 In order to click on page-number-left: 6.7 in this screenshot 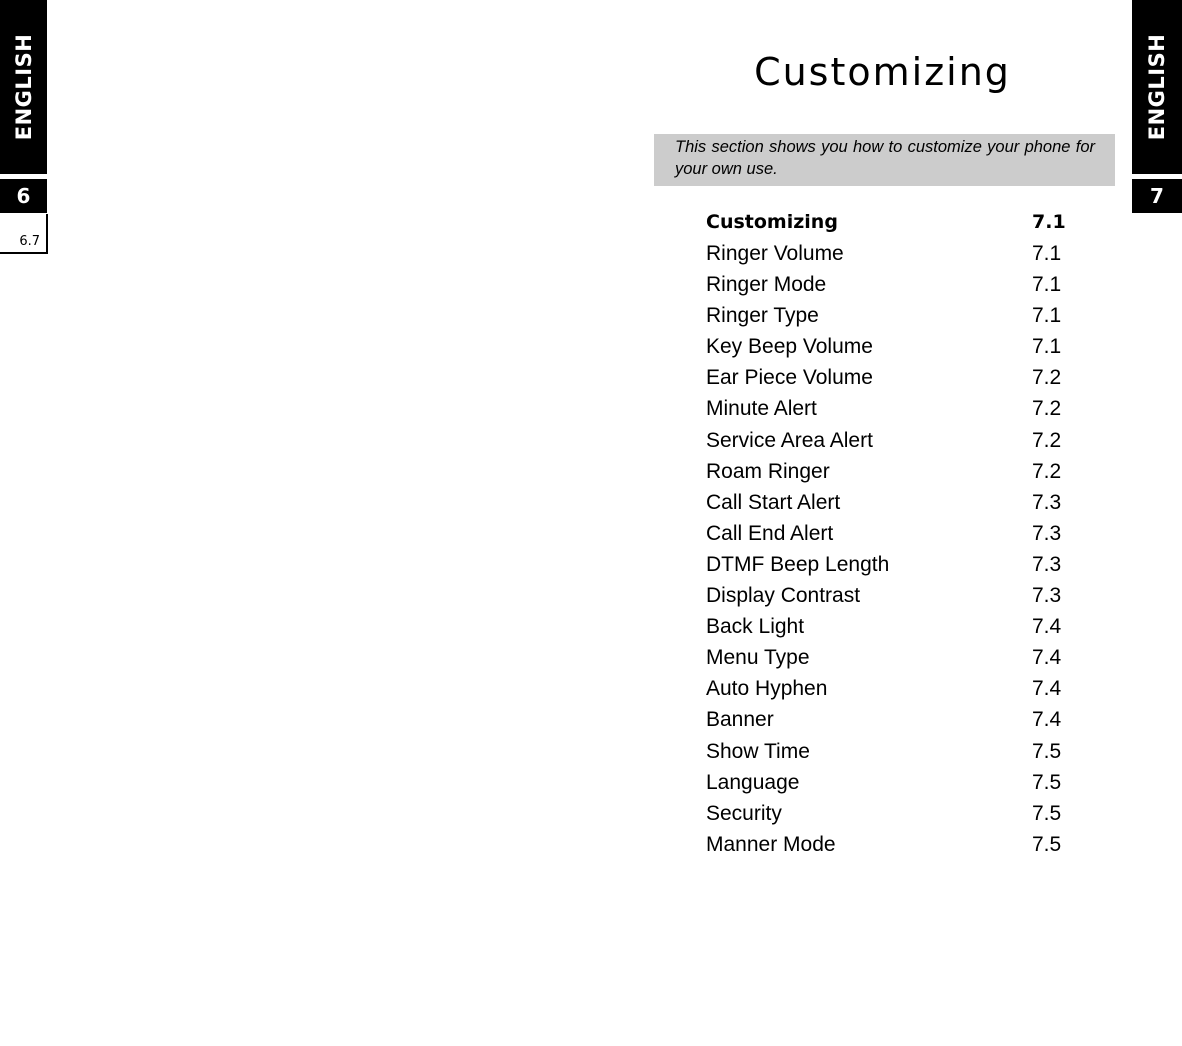, I will do `click(29, 241)`.